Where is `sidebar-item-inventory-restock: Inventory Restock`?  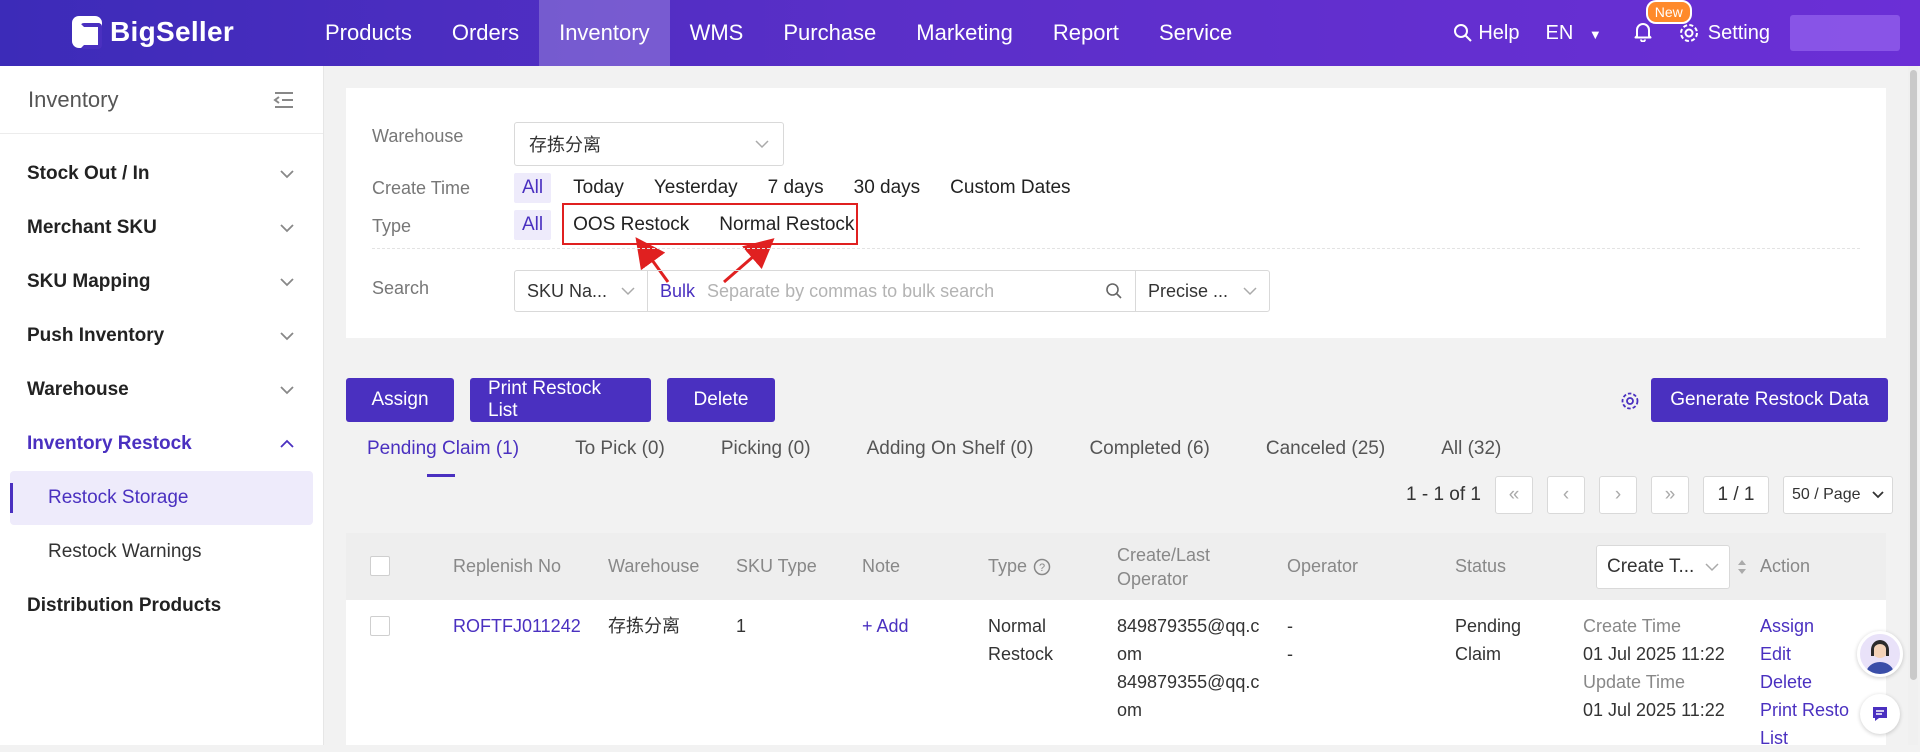
sidebar-item-inventory-restock: Inventory Restock is located at coordinates (161, 444).